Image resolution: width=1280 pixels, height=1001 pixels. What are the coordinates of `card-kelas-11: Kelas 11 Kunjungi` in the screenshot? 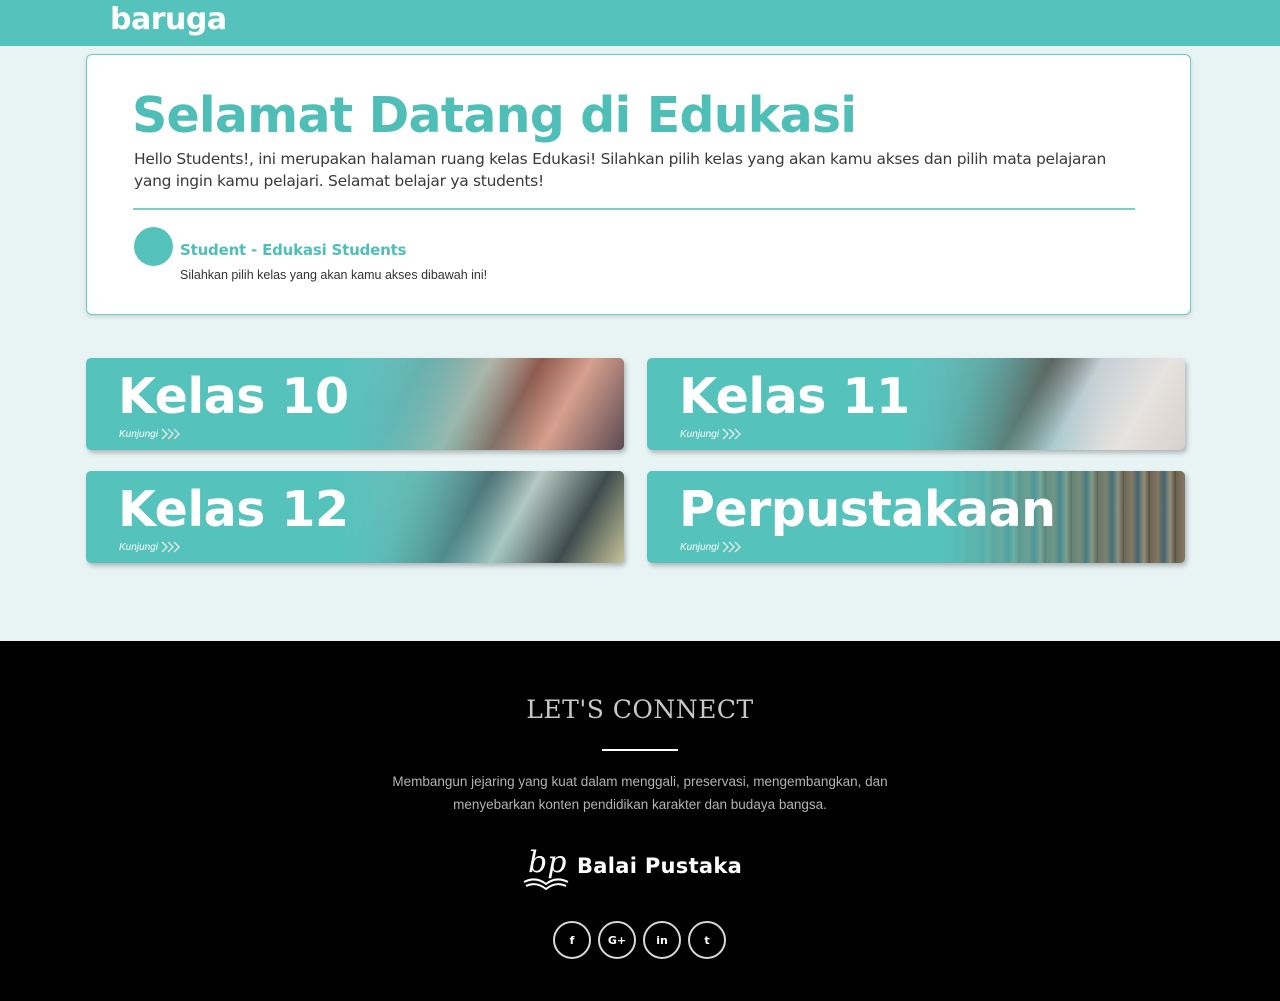 It's located at (916, 404).